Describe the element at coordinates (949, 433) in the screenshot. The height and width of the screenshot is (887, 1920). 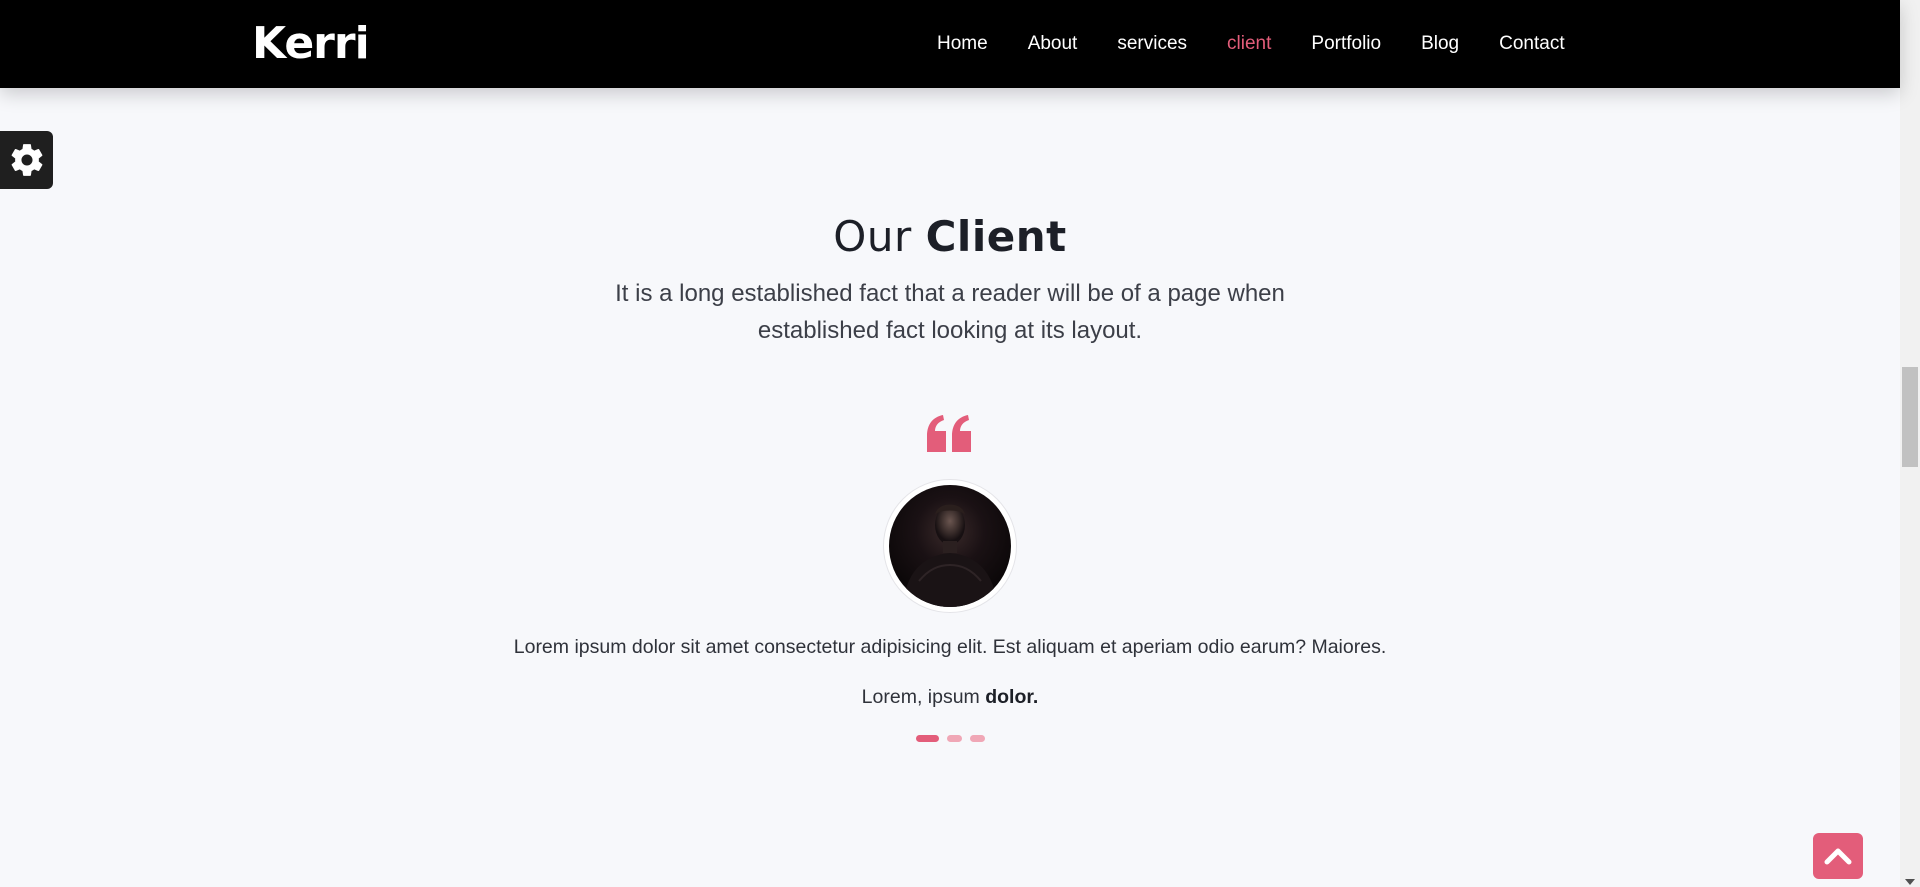
I see `quote-left-icon` at that location.